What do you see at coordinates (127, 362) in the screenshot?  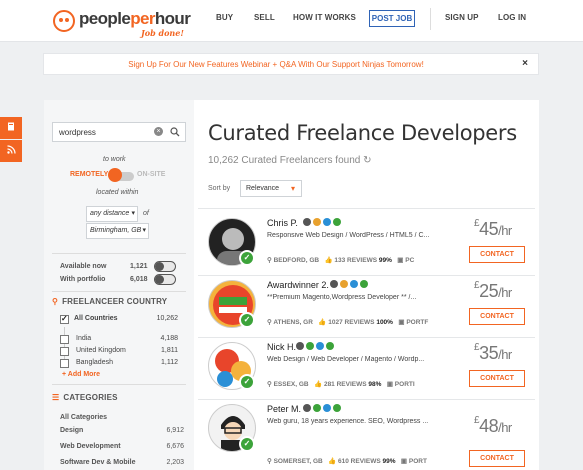 I see `country-option-bangladesh: Bangladesh 1,112` at bounding box center [127, 362].